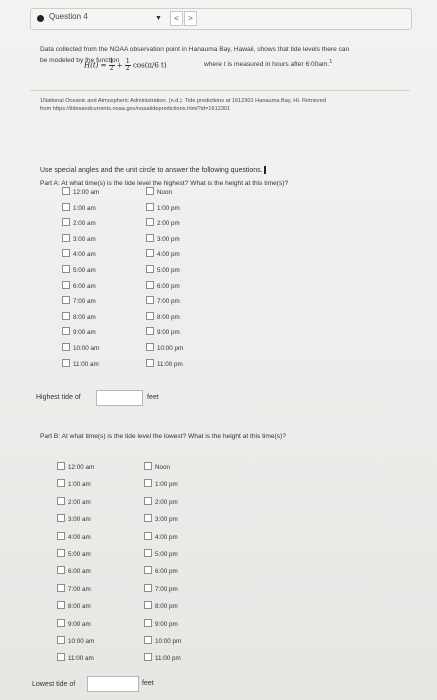 The height and width of the screenshot is (700, 437). What do you see at coordinates (161, 536) in the screenshot?
I see `part-b-pm-option: 4:00 pm` at bounding box center [161, 536].